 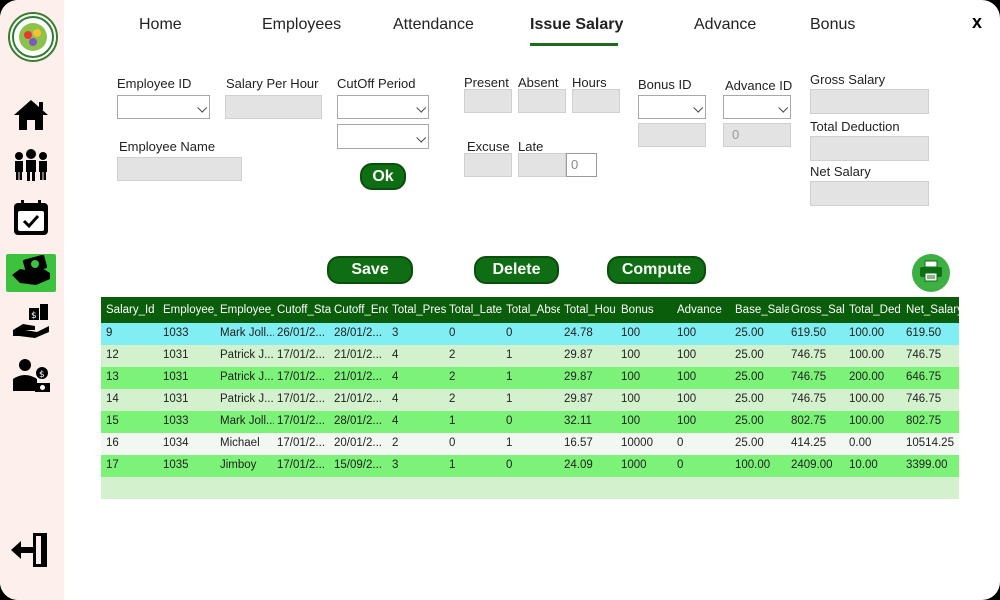 I want to click on salary-per-hour-label: Salary Per Hour, so click(x=272, y=83).